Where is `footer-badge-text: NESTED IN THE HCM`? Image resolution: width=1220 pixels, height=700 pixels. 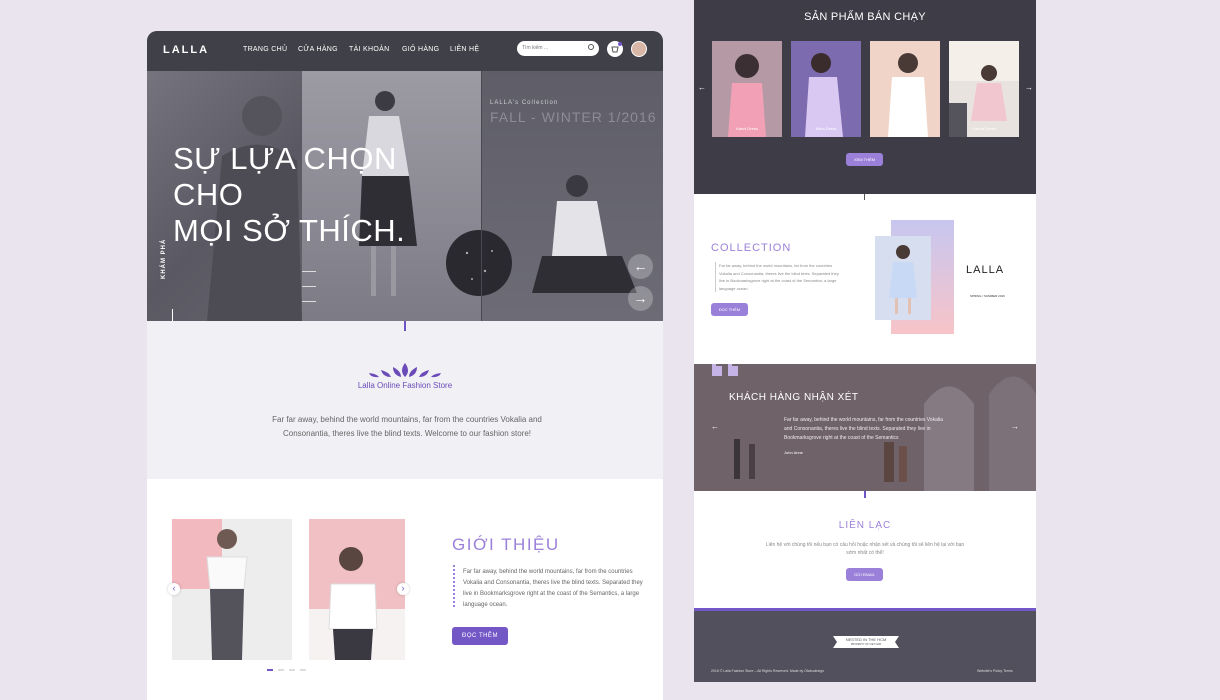 footer-badge-text: NESTED IN THE HCM is located at coordinates (866, 639).